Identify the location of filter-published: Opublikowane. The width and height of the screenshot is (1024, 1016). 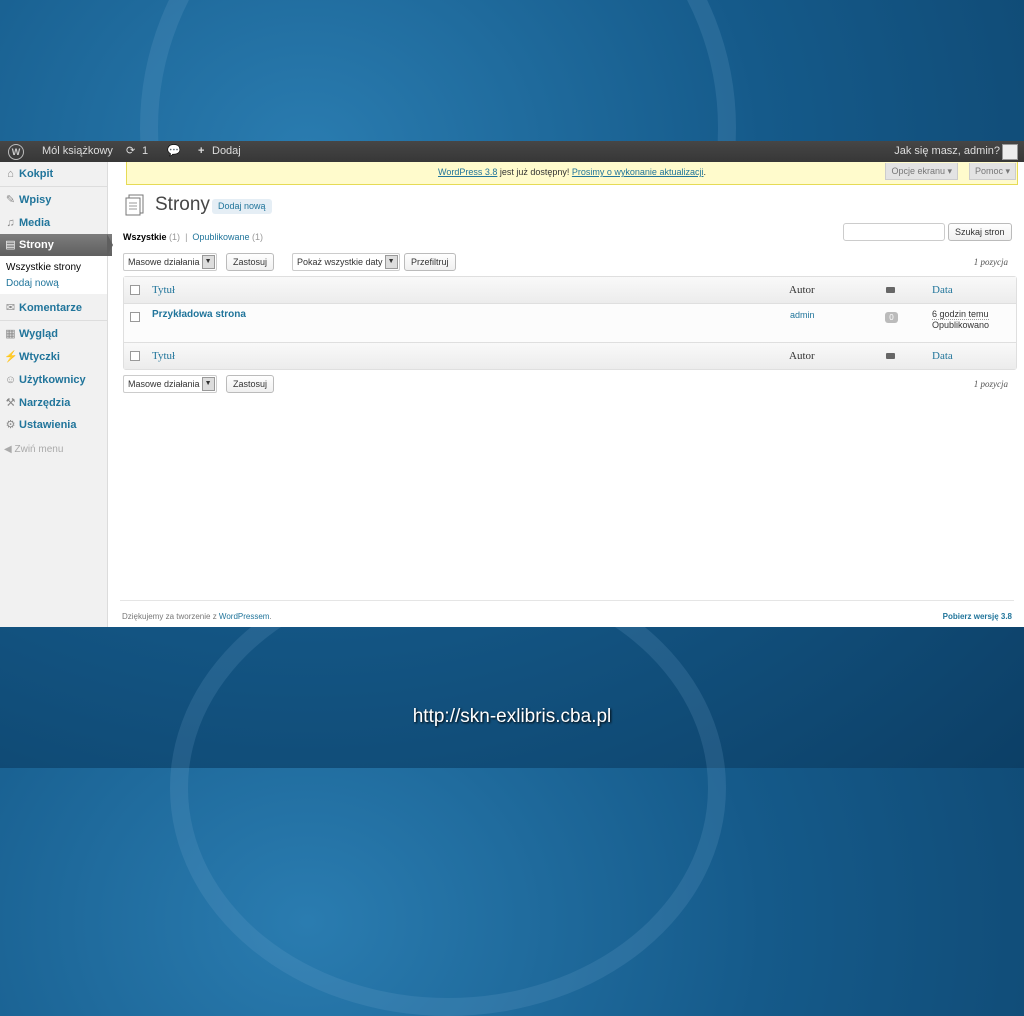
(220, 237).